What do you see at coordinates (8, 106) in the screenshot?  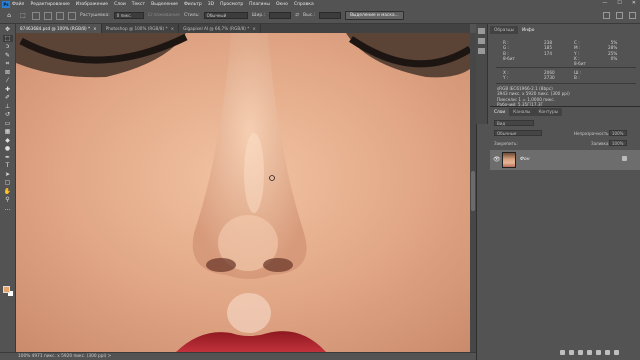 I see `clone-stamp-tool-icon: ⊥` at bounding box center [8, 106].